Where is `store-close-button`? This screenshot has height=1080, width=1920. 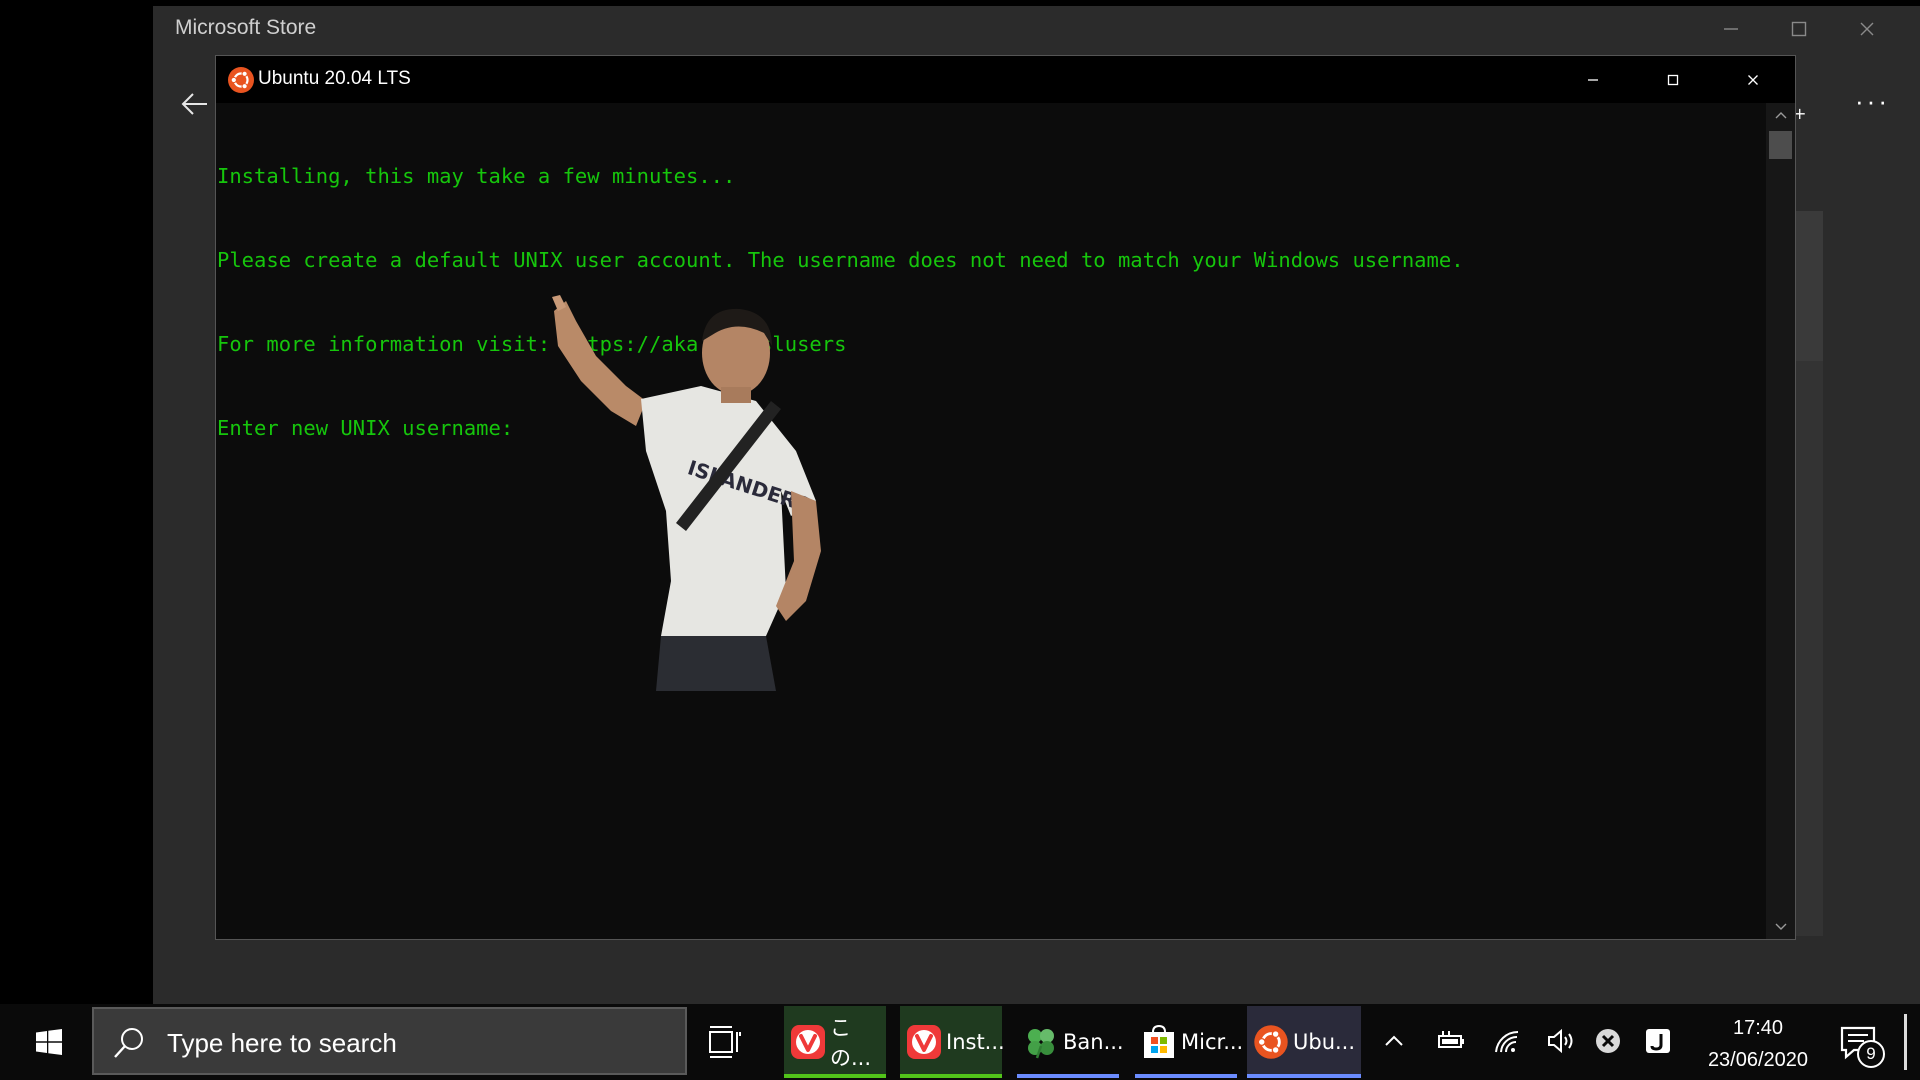 store-close-button is located at coordinates (1867, 29).